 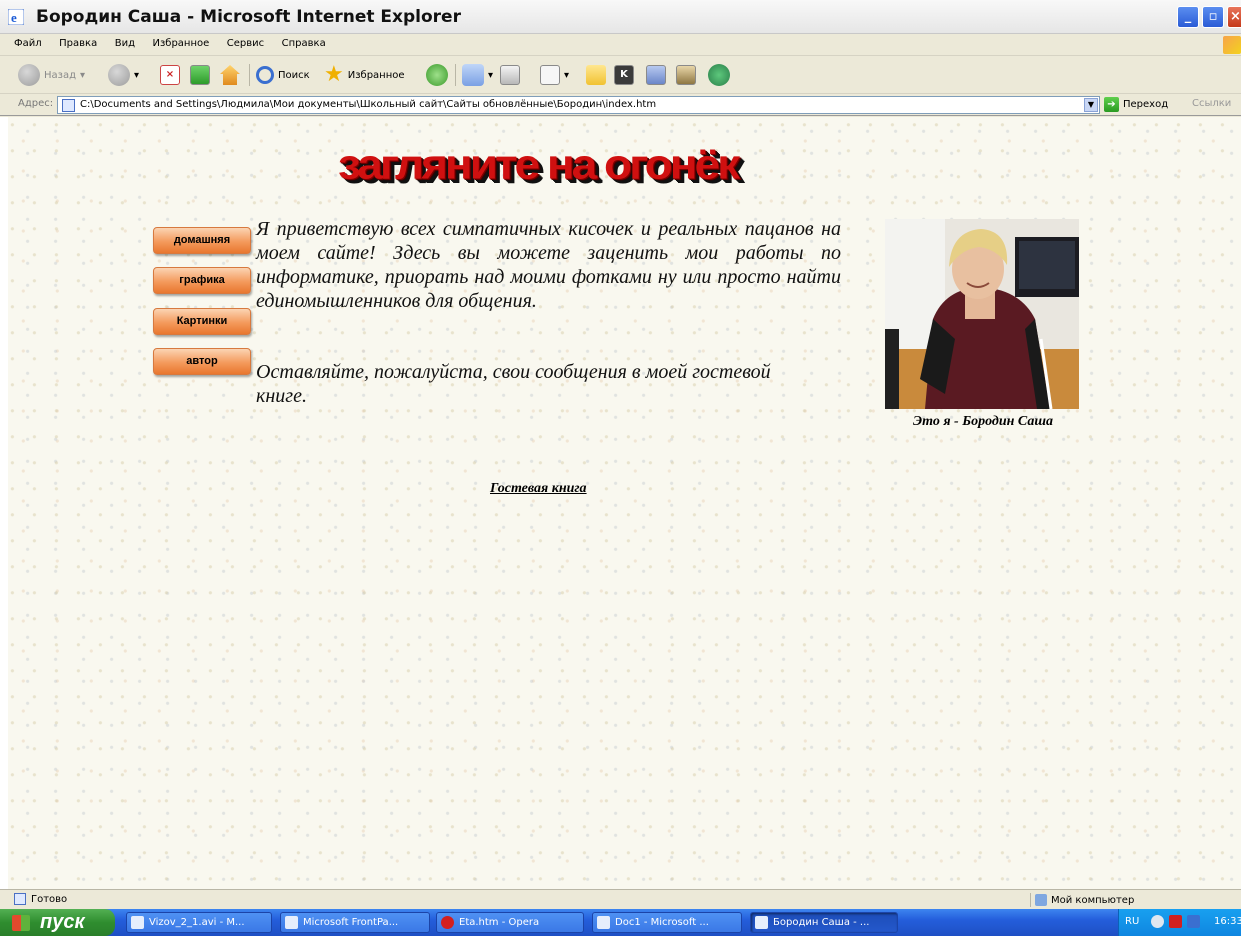 I want to click on messenger-icon, so click(x=656, y=75).